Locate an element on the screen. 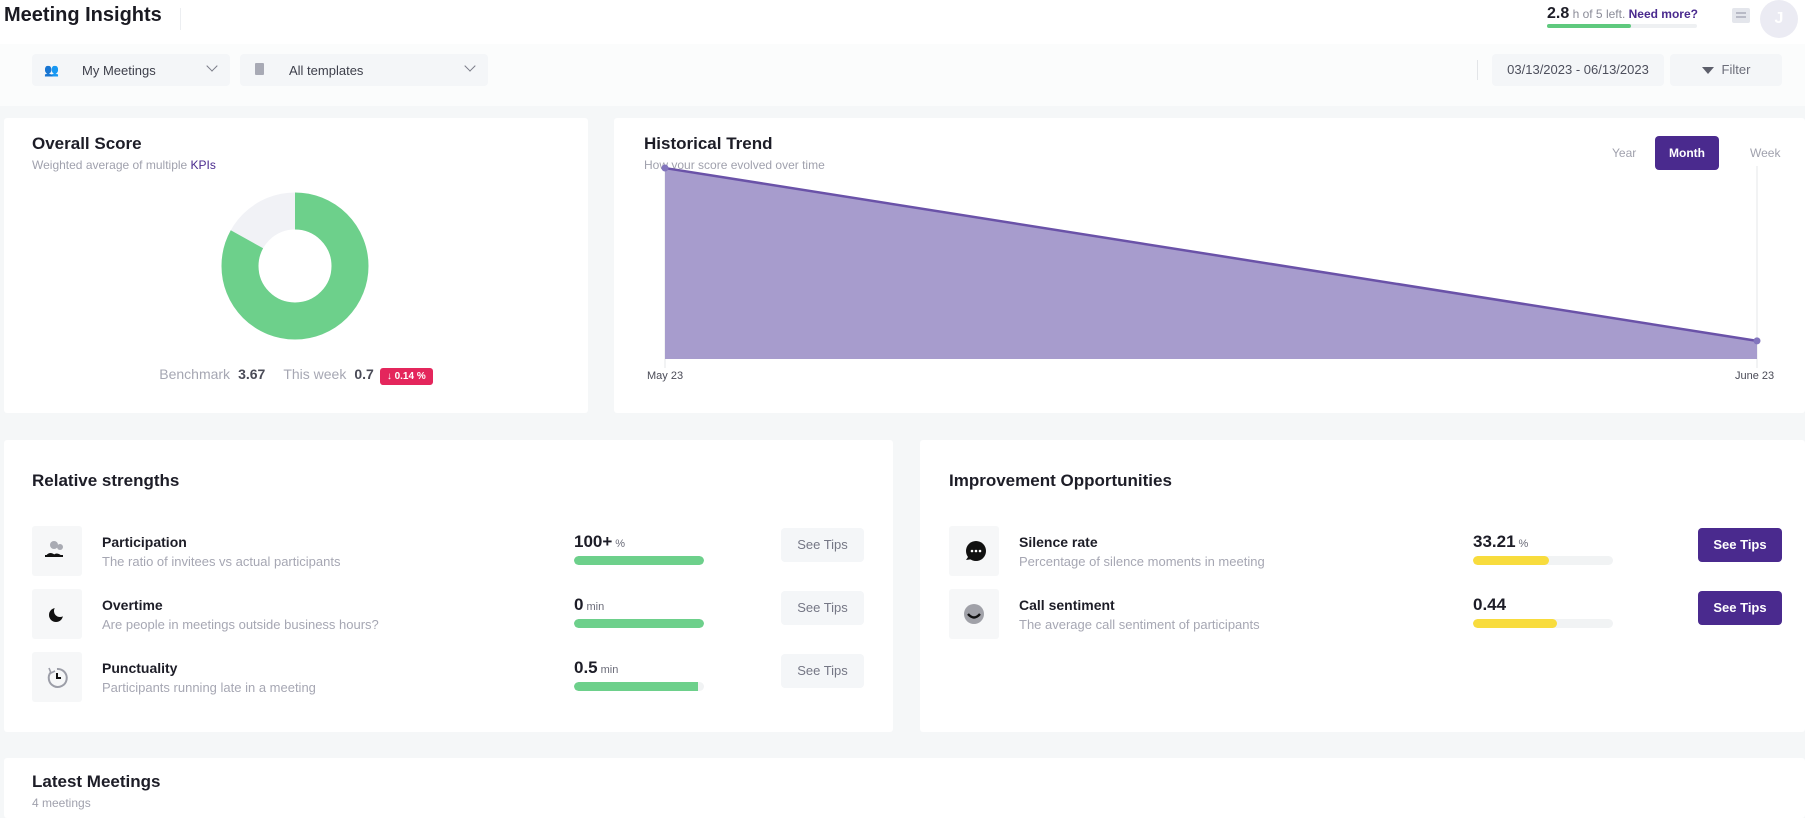  metric-name: Call sentiment is located at coordinates (1067, 605).